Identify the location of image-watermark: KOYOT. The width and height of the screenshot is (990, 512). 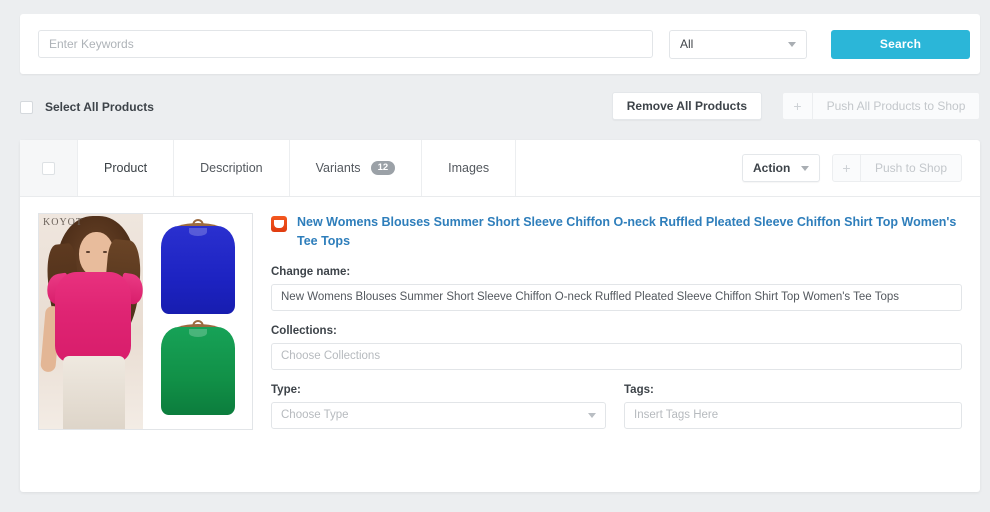
(63, 222).